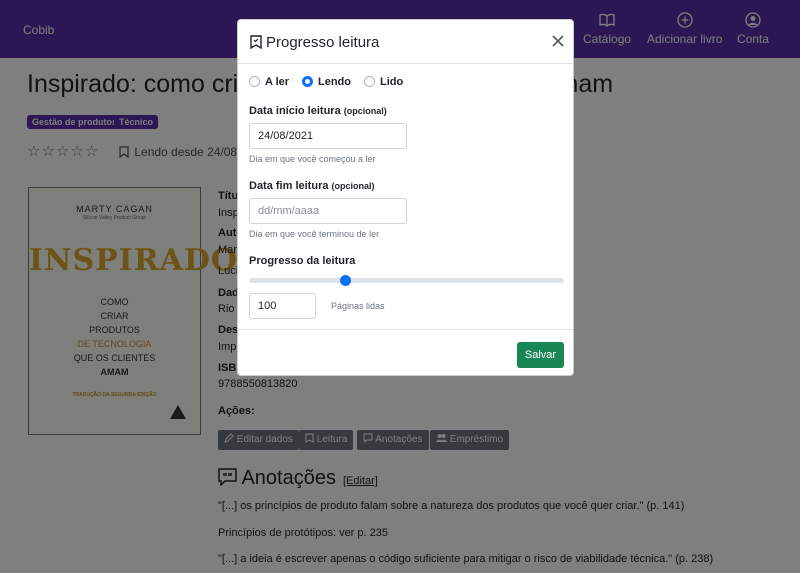 The image size is (800, 573). Describe the element at coordinates (405, 353) in the screenshot. I see `modal-footer: Salvar` at that location.